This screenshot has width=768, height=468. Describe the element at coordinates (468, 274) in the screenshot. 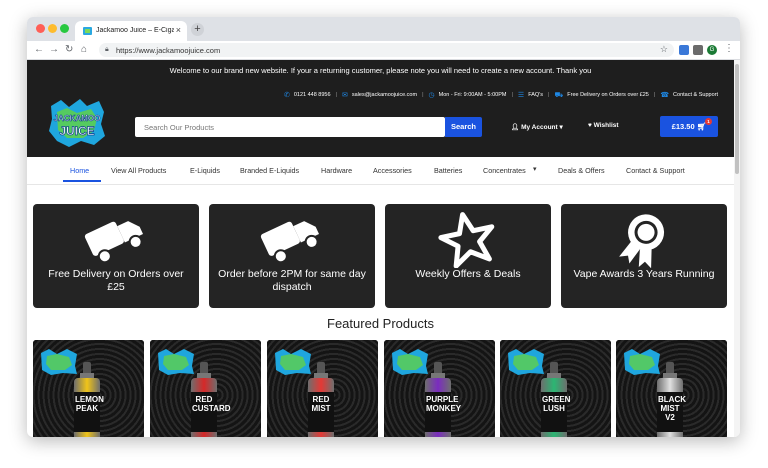

I see `feature-text: Weekly Offers & Deals` at that location.